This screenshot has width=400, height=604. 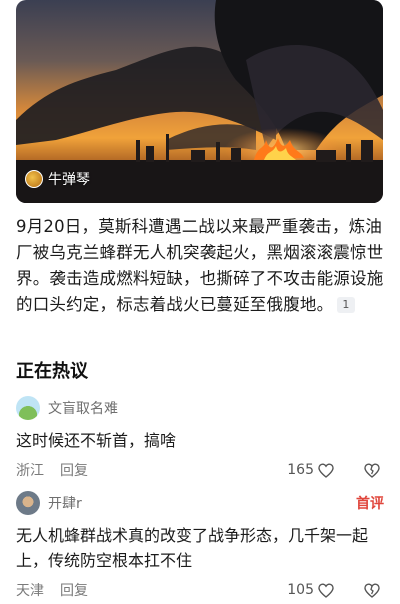 What do you see at coordinates (30, 471) in the screenshot?
I see `comment-location: 浙江` at bounding box center [30, 471].